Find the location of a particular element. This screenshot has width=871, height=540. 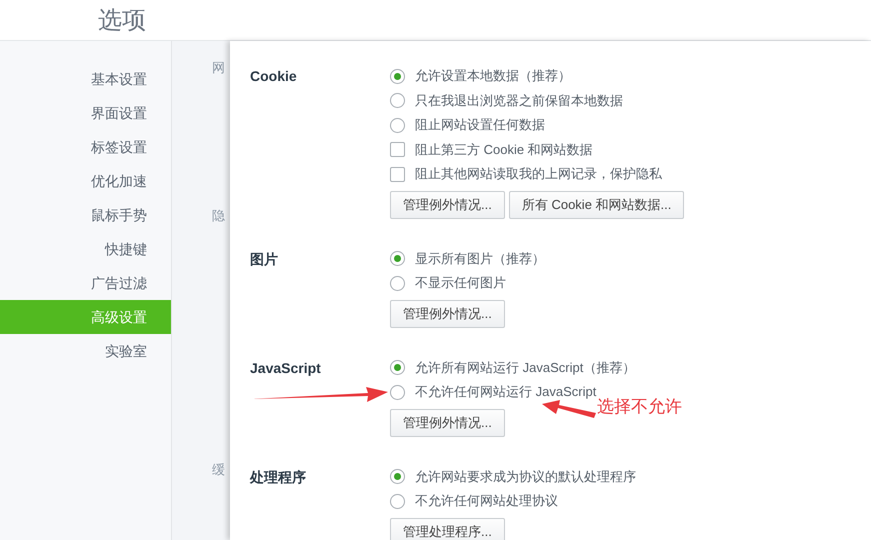

section-label: 网 is located at coordinates (218, 68).